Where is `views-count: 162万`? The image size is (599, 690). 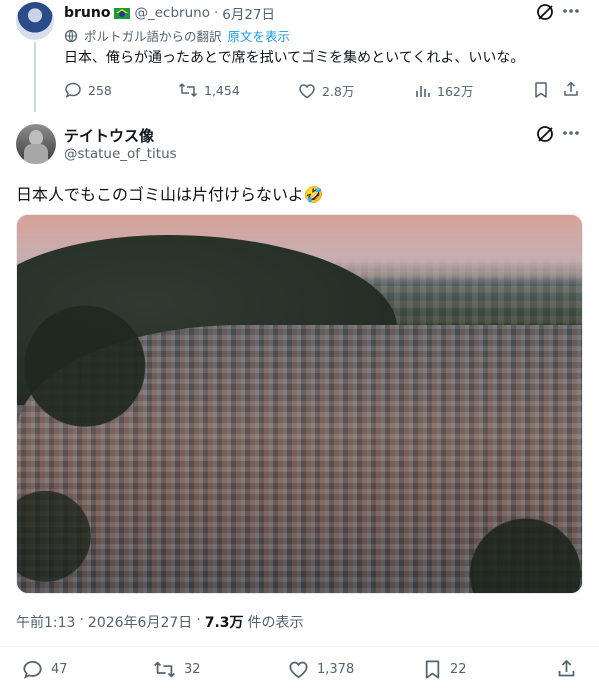
views-count: 162万 is located at coordinates (455, 91).